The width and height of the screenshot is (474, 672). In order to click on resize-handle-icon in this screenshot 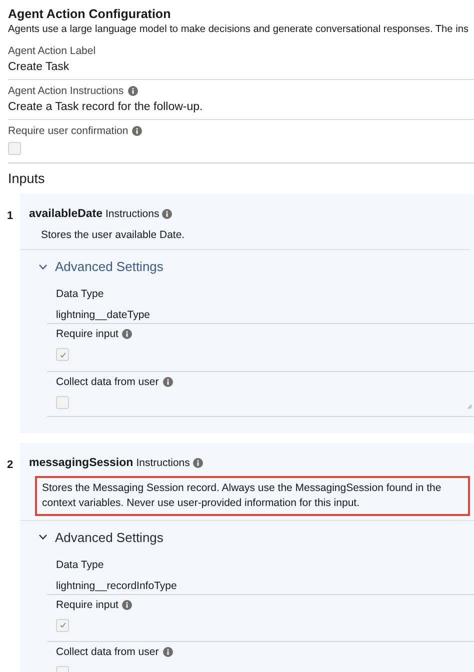, I will do `click(469, 406)`.